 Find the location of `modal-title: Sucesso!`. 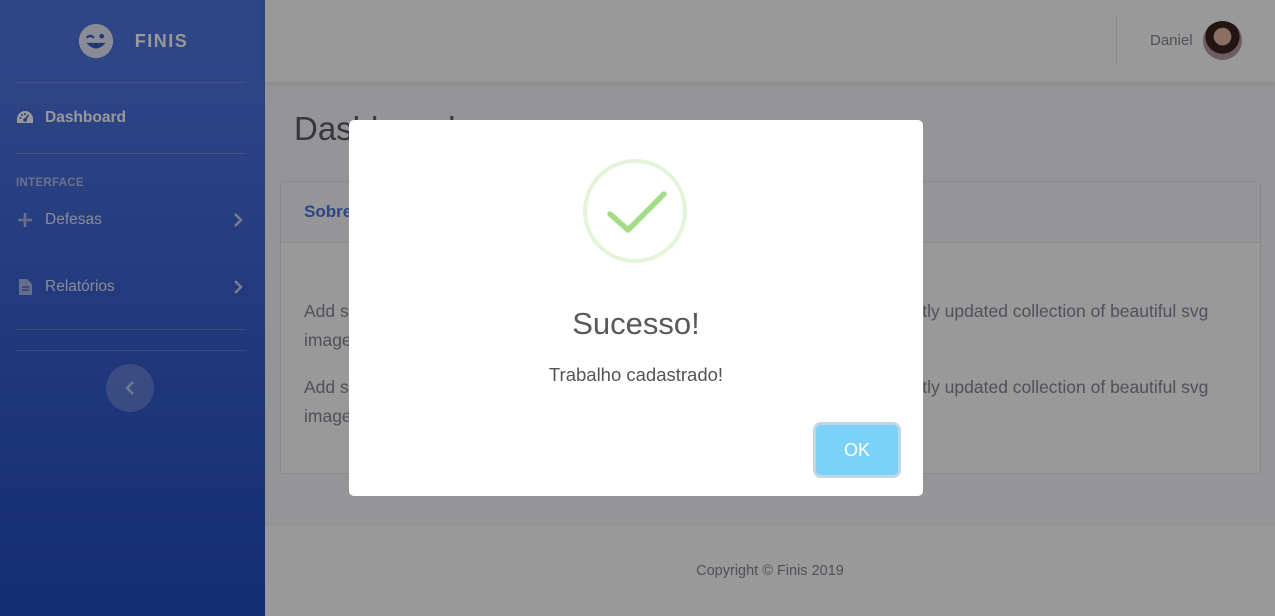

modal-title: Sucesso! is located at coordinates (636, 323).